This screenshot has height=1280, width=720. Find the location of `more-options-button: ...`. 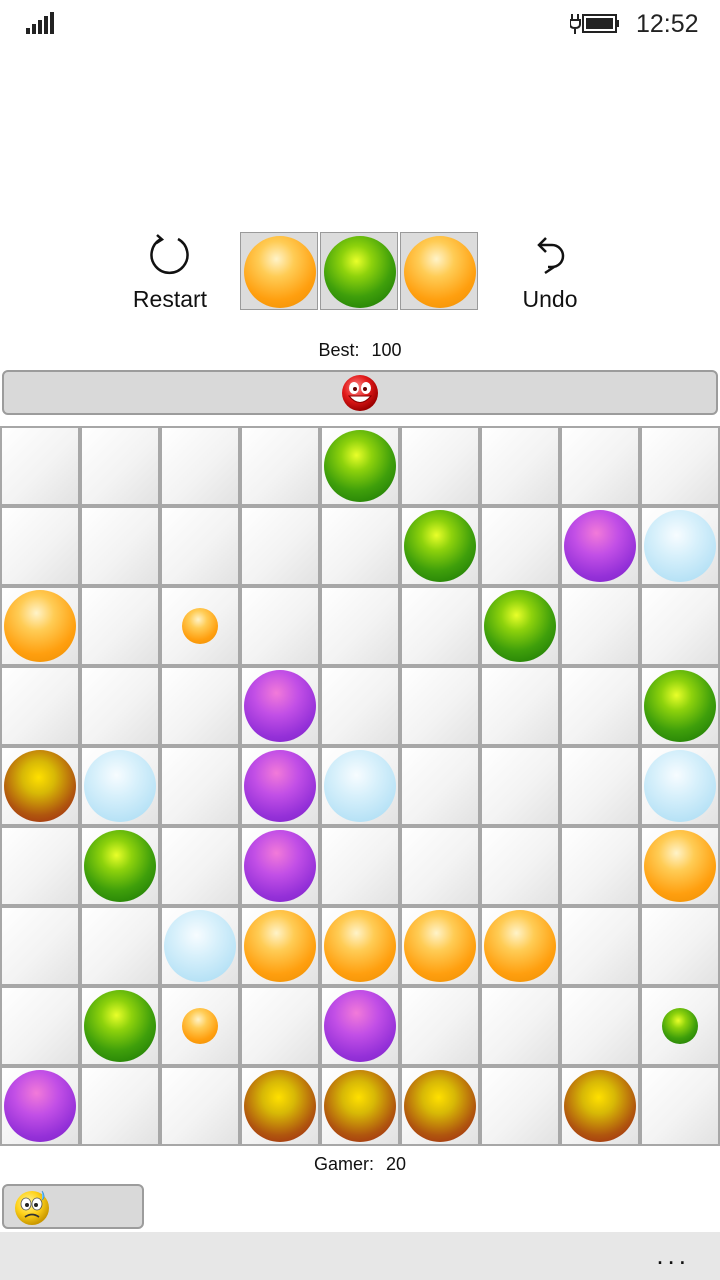

more-options-button: ... is located at coordinates (673, 1255).